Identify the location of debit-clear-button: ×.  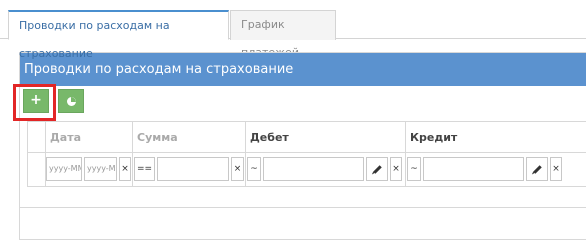
(396, 169).